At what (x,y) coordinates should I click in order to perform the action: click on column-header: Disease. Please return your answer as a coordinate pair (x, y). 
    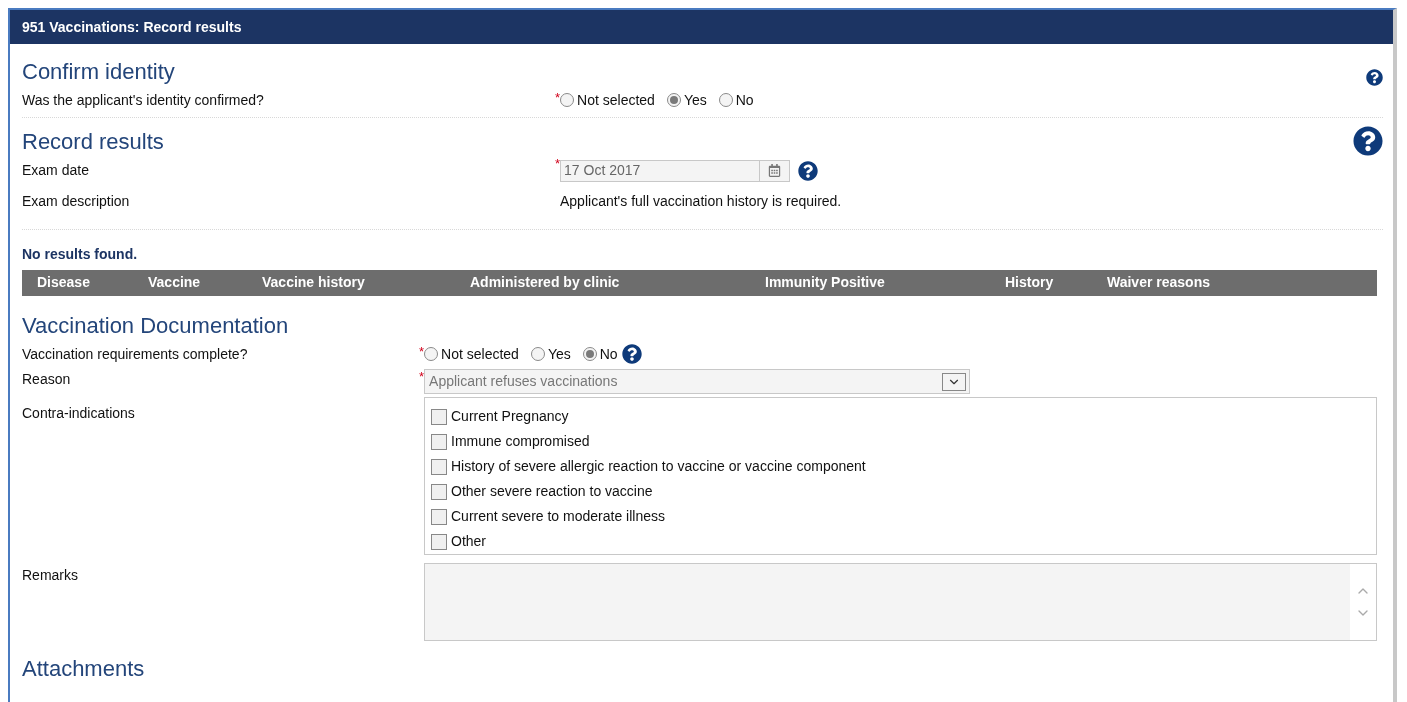
    Looking at the image, I should click on (92, 282).